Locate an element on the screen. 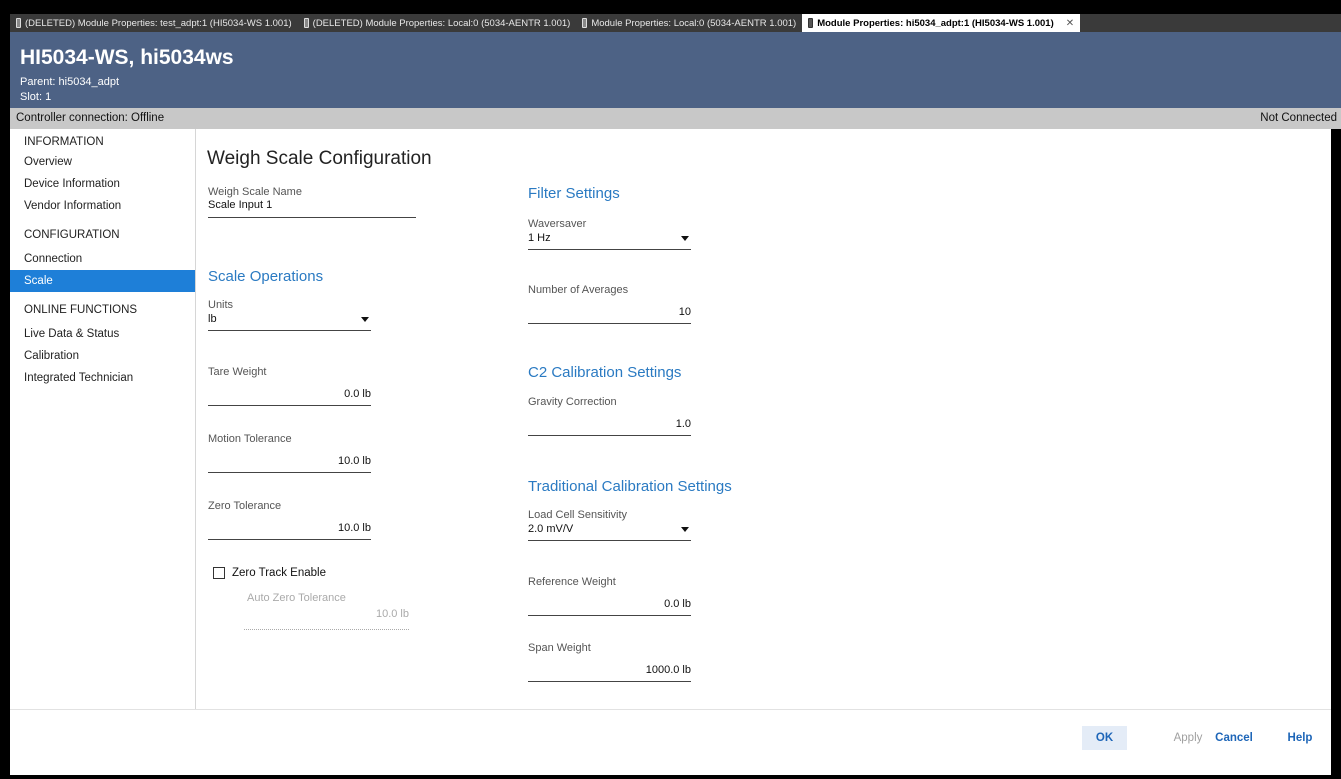  zero-tolerance-field: Zero Tolerance 10.0 lb is located at coordinates (289, 520).